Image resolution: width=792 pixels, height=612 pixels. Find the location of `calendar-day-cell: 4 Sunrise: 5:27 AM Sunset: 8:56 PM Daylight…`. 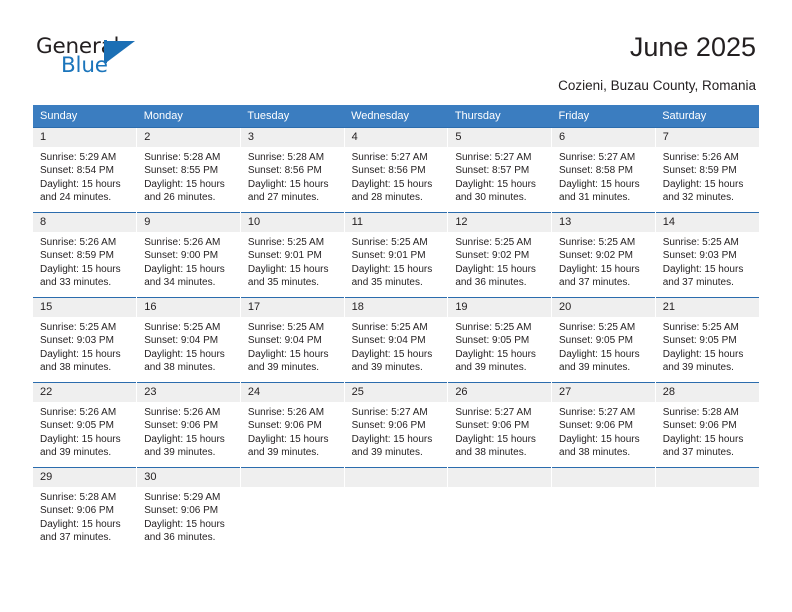

calendar-day-cell: 4 Sunrise: 5:27 AM Sunset: 8:56 PM Daylight… is located at coordinates (395, 170).